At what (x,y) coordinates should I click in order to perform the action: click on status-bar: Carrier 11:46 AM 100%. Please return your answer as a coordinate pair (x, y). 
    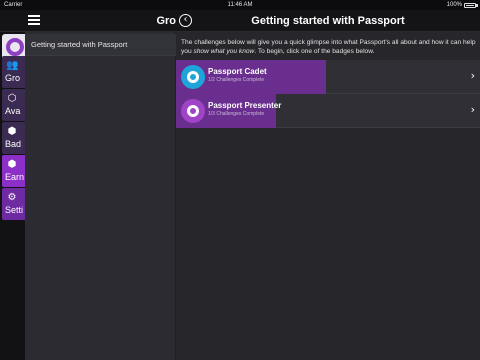
    Looking at the image, I should click on (240, 5).